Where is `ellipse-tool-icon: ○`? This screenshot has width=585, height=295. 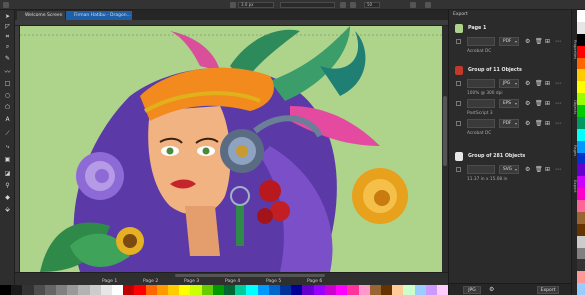
ellipse-tool-icon: ○ is located at coordinates (7, 95).